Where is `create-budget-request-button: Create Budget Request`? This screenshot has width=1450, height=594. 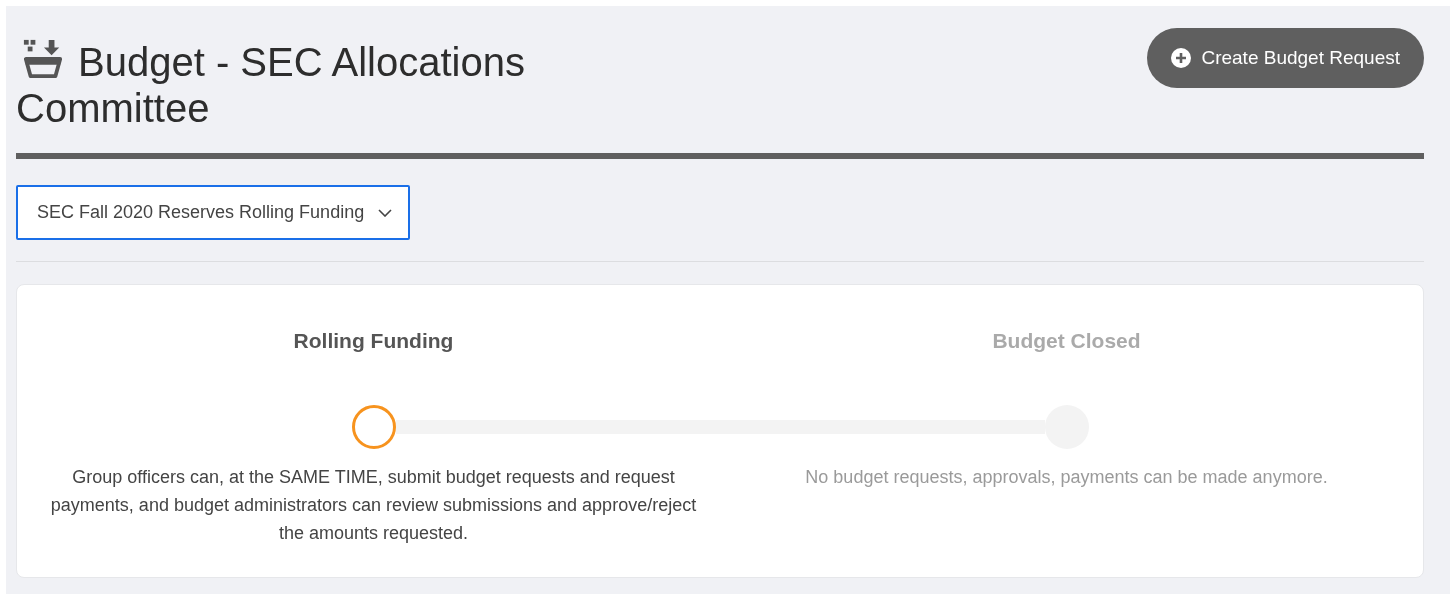
create-budget-request-button: Create Budget Request is located at coordinates (1285, 58).